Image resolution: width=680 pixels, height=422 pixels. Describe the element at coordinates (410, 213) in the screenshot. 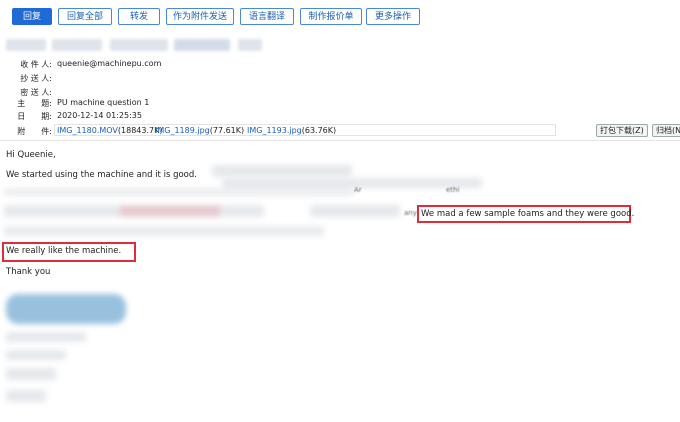

I see `fragment-text: any` at that location.